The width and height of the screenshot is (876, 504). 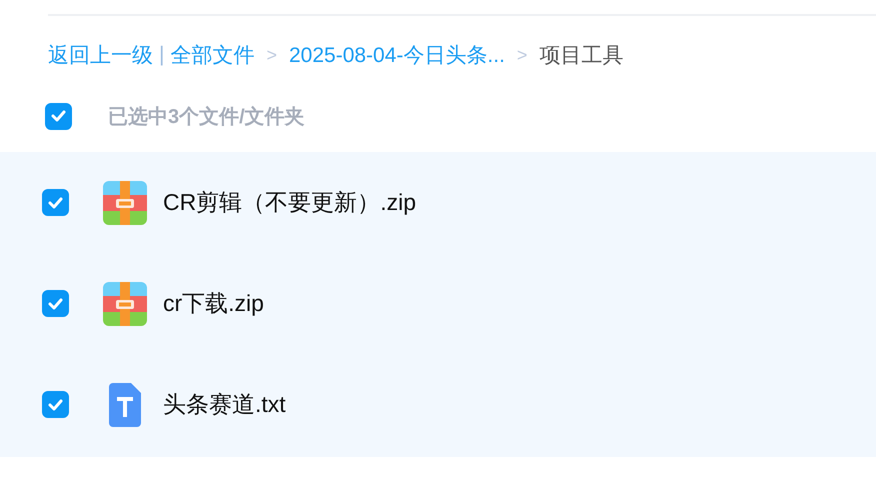 I want to click on file-name: CR剪辑（不要更新）.zip, so click(x=289, y=202).